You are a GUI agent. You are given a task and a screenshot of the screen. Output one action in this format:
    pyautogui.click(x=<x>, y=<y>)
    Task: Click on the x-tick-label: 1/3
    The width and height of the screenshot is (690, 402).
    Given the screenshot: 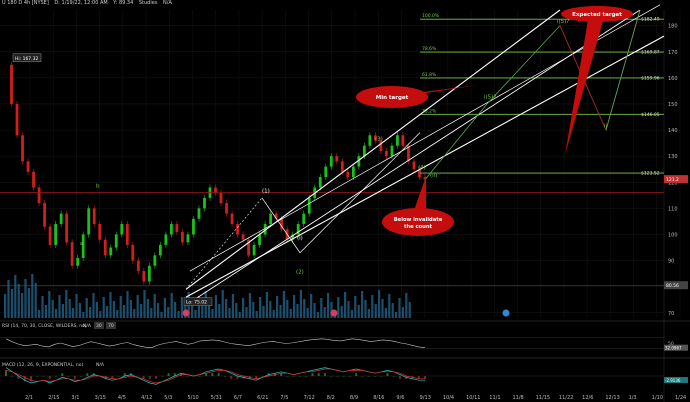 What is the action you would take?
    pyautogui.click(x=633, y=398)
    